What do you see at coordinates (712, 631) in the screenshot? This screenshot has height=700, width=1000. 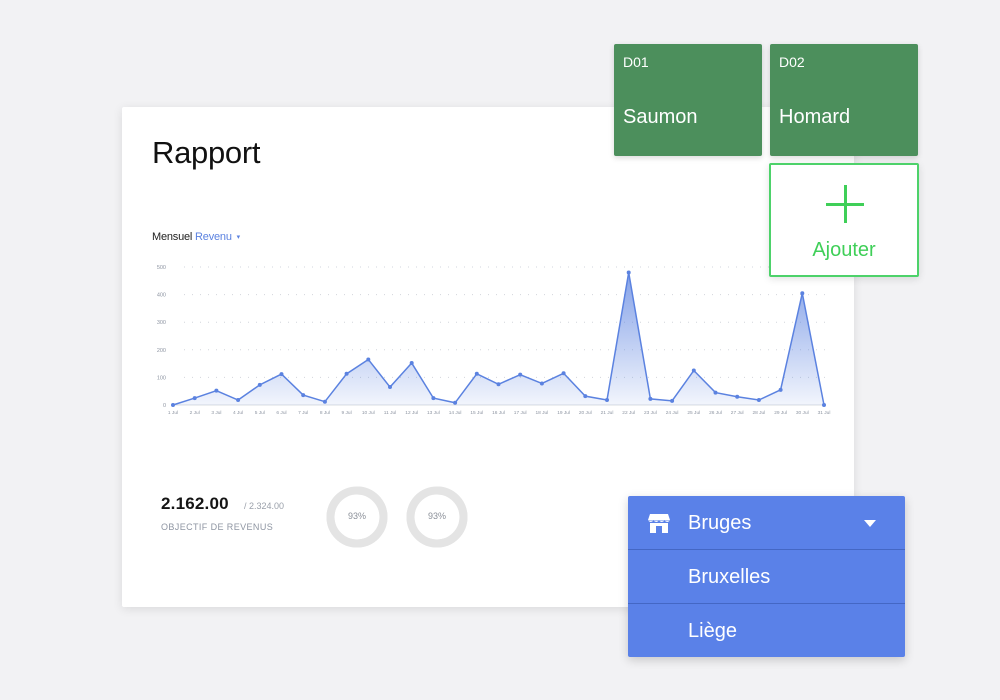 I see `dropdown-option-label: Liège` at bounding box center [712, 631].